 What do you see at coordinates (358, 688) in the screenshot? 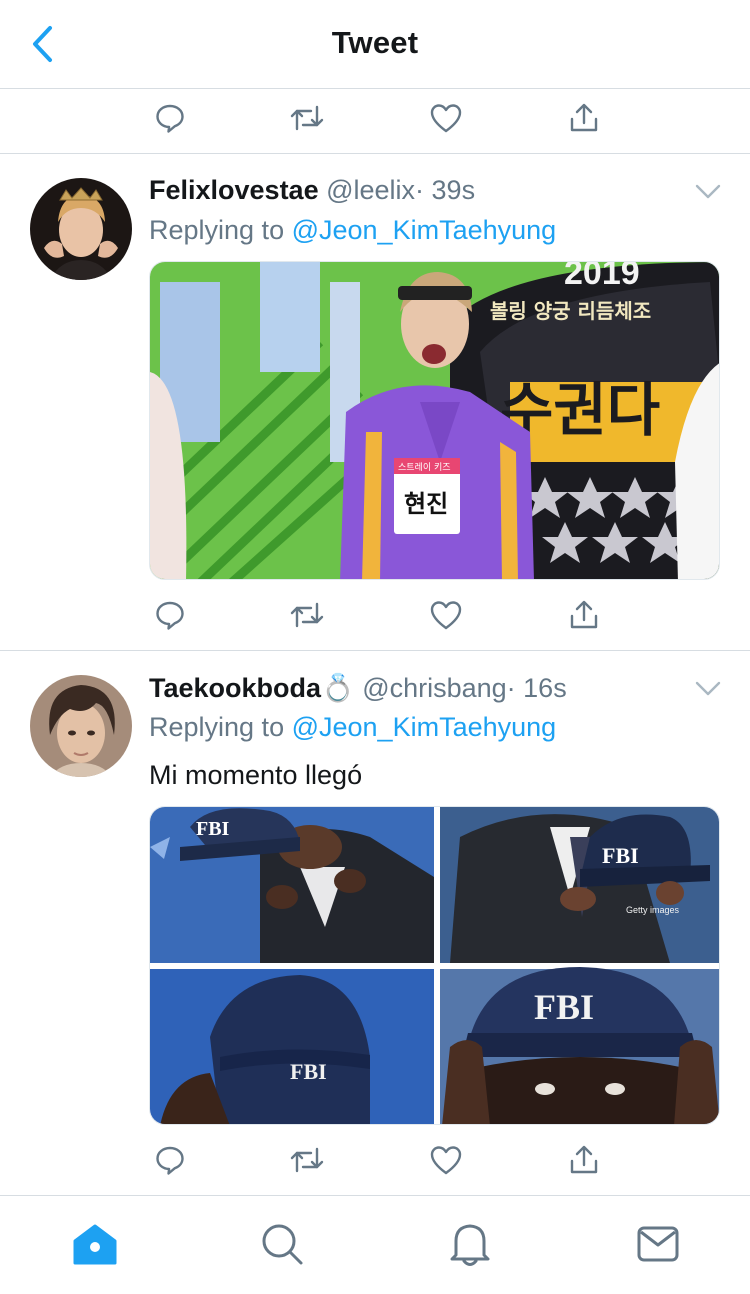
I see `author-line: Taekookboda💍 @chrisbang· 16s` at bounding box center [358, 688].